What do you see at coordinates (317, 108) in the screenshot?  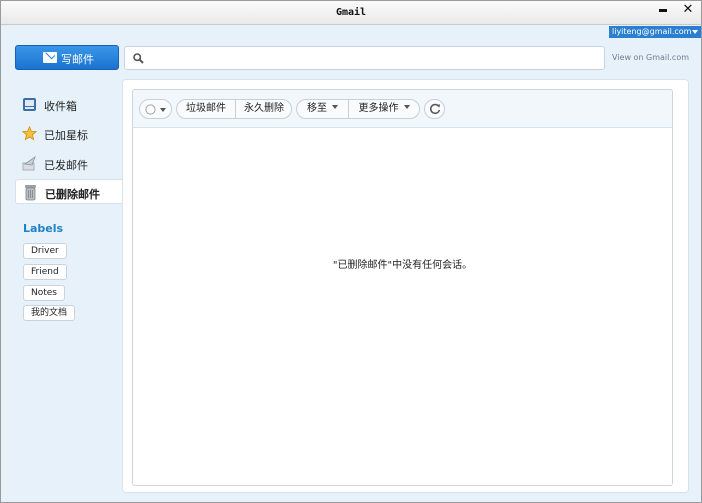 I see `move-to-label: 移至` at bounding box center [317, 108].